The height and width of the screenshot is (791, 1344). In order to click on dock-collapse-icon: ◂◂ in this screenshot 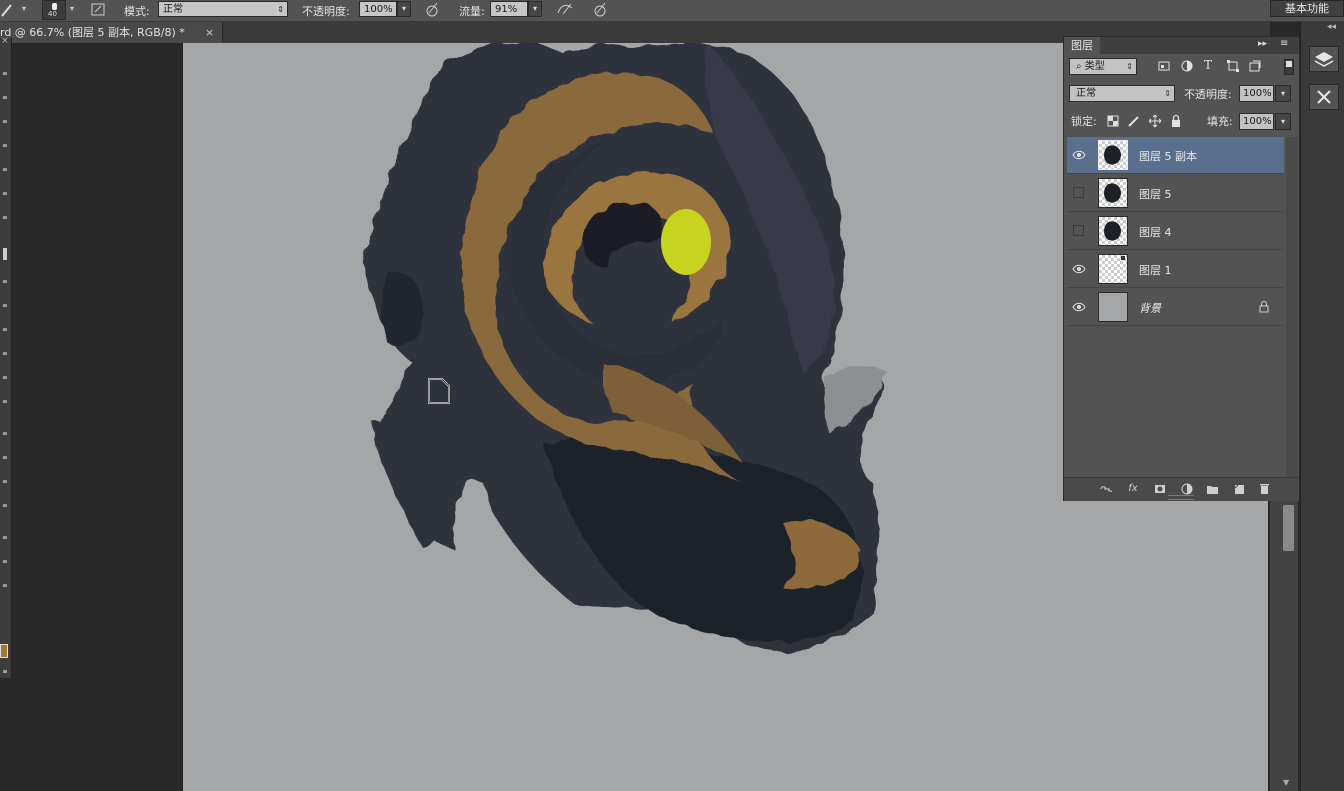, I will do `click(1331, 27)`.